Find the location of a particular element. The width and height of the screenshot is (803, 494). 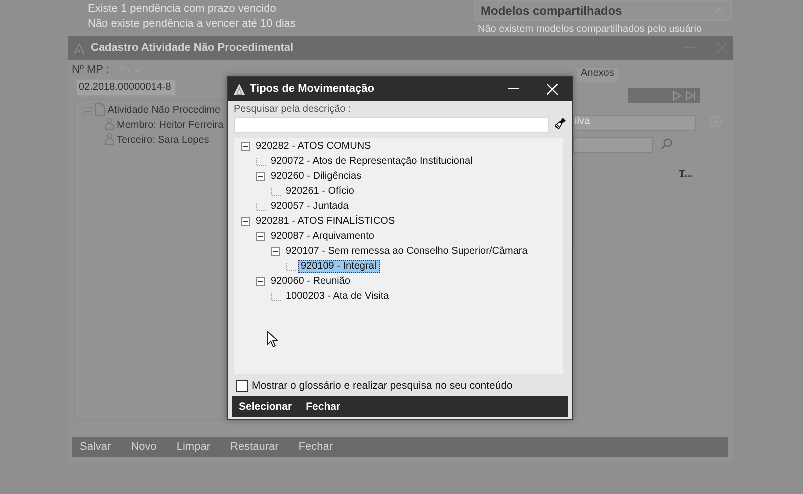

tree-item: Membro: Heitor Ferreira is located at coordinates (170, 125).